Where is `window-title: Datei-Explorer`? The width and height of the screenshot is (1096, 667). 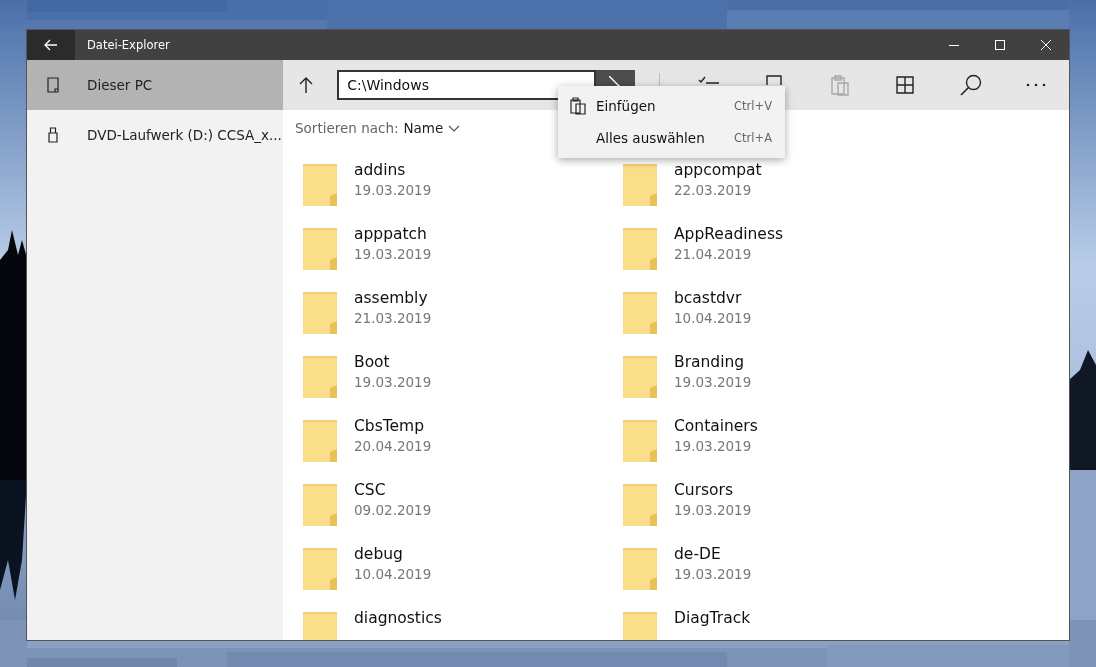
window-title: Datei-Explorer is located at coordinates (129, 45).